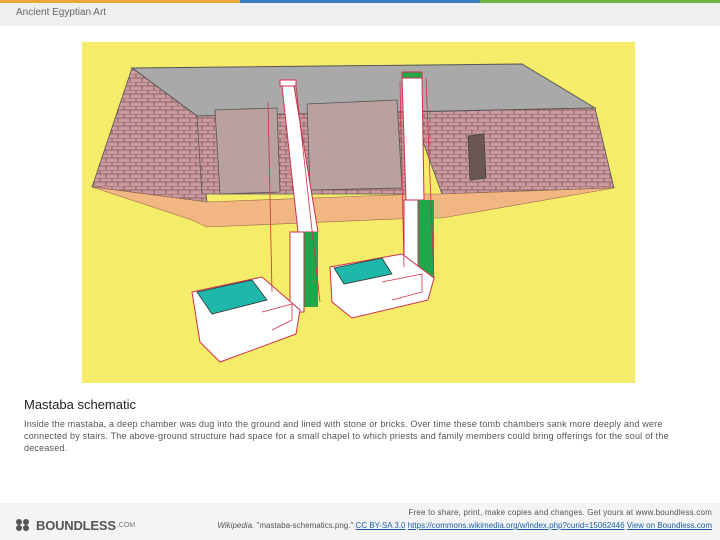  What do you see at coordinates (669, 525) in the screenshot?
I see `view-on-boundless-link: View on Boundless.com` at bounding box center [669, 525].